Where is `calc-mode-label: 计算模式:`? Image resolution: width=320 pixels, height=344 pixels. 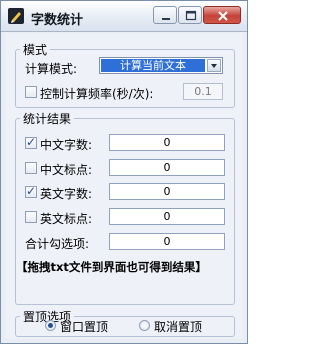 calc-mode-label: 计算模式: is located at coordinates (51, 69).